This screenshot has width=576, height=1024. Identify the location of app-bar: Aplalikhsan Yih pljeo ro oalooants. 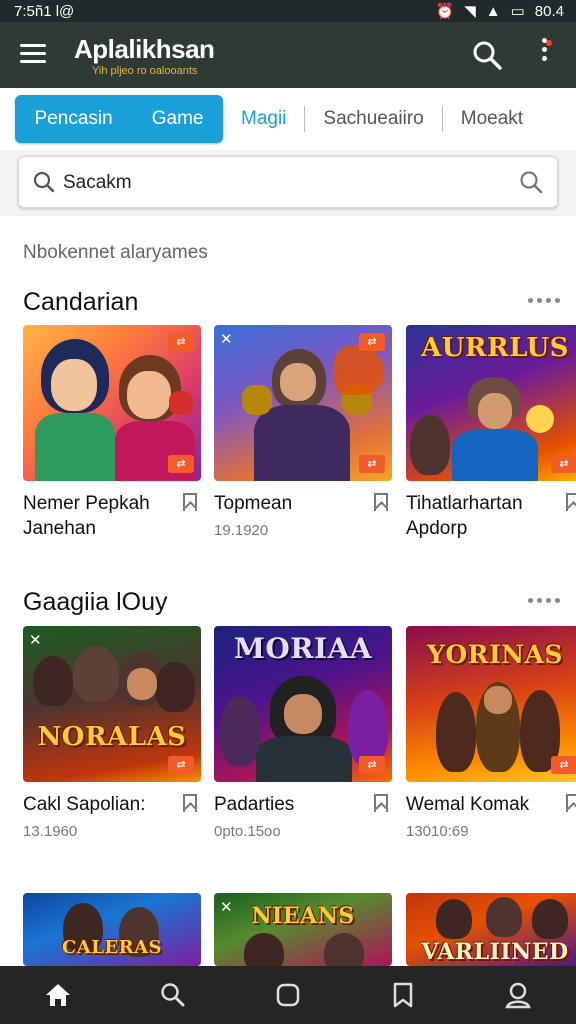
(288, 55).